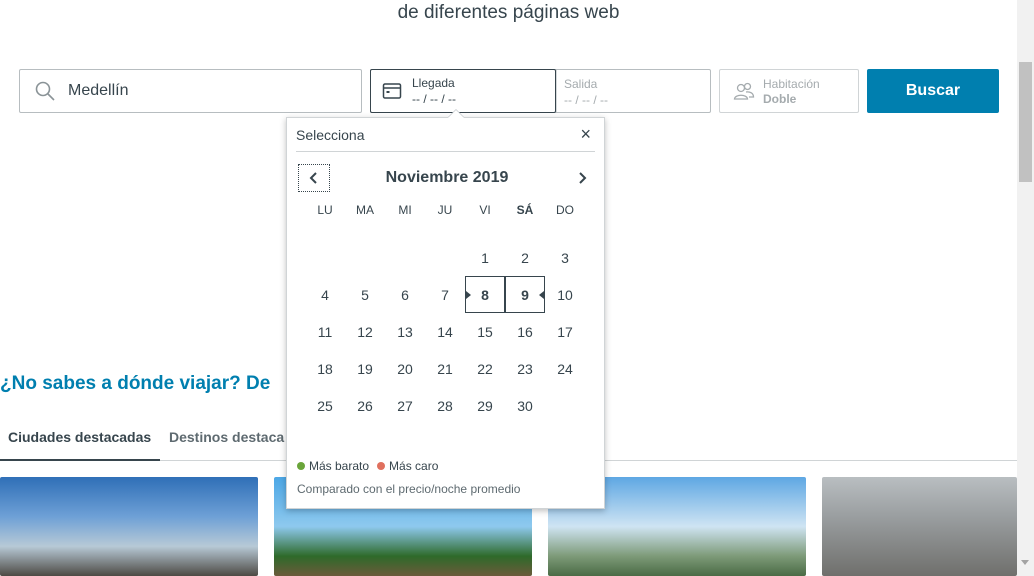 This screenshot has width=1034, height=576. I want to click on checkin-value: -- / -- / --, so click(434, 99).